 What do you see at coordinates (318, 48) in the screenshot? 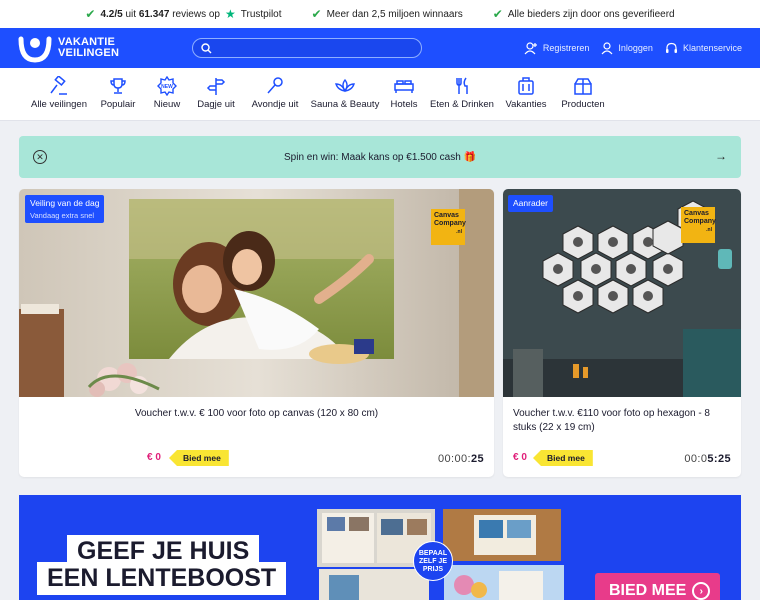
I see `search-input` at bounding box center [318, 48].